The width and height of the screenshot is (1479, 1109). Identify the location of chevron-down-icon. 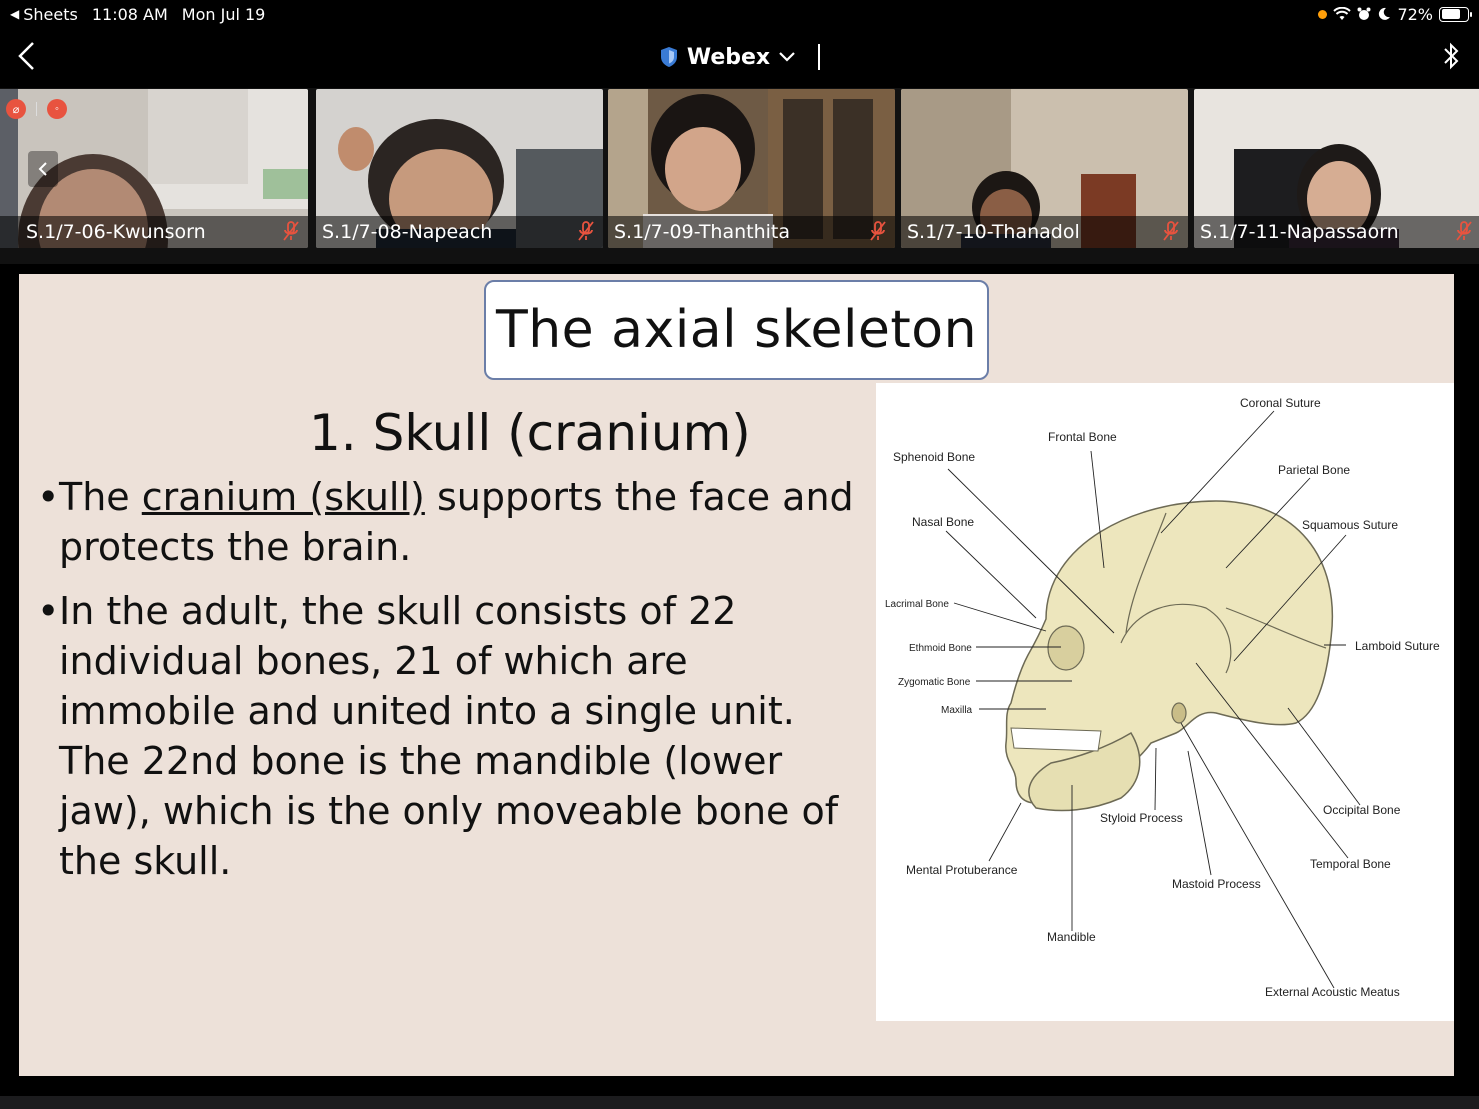
(787, 57).